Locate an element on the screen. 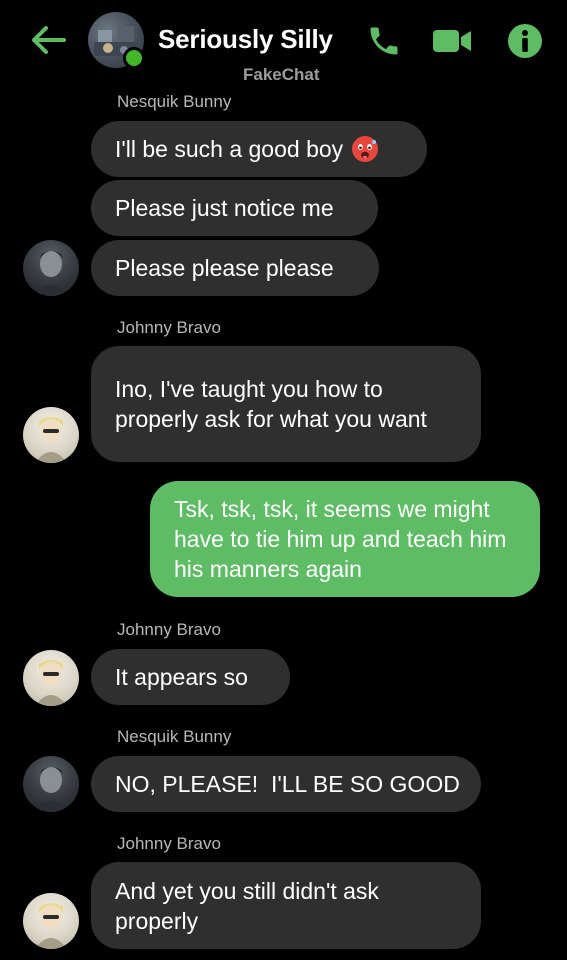 The image size is (567, 960). message-bubble: I'll be such a good boy is located at coordinates (259, 149).